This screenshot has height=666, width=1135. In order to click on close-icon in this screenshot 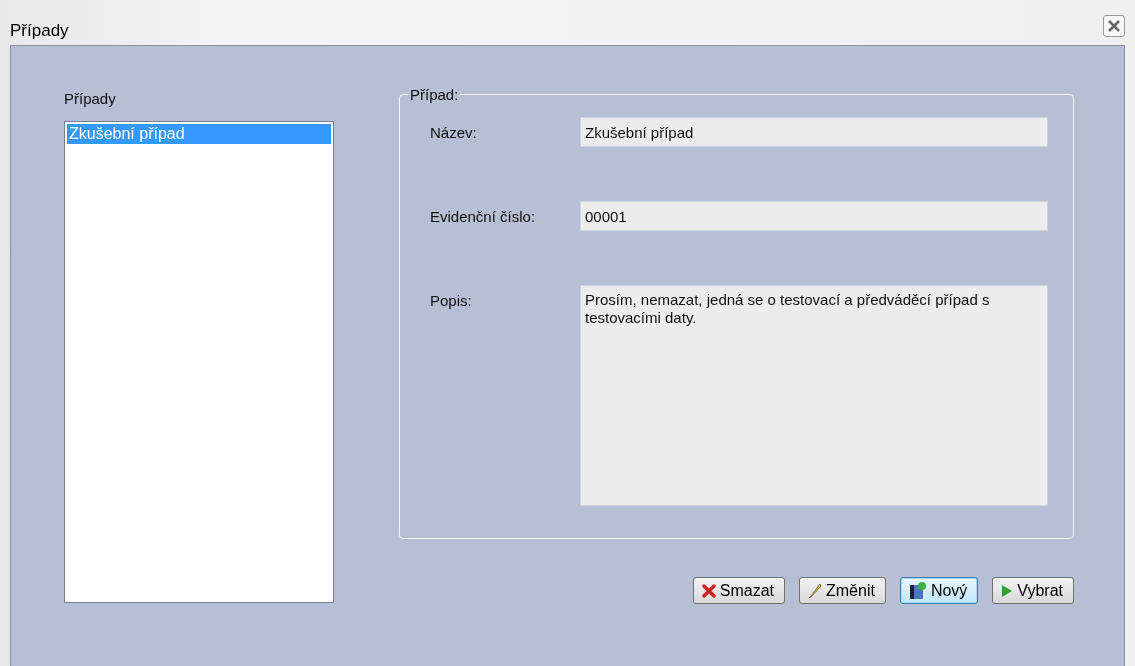, I will do `click(1114, 26)`.